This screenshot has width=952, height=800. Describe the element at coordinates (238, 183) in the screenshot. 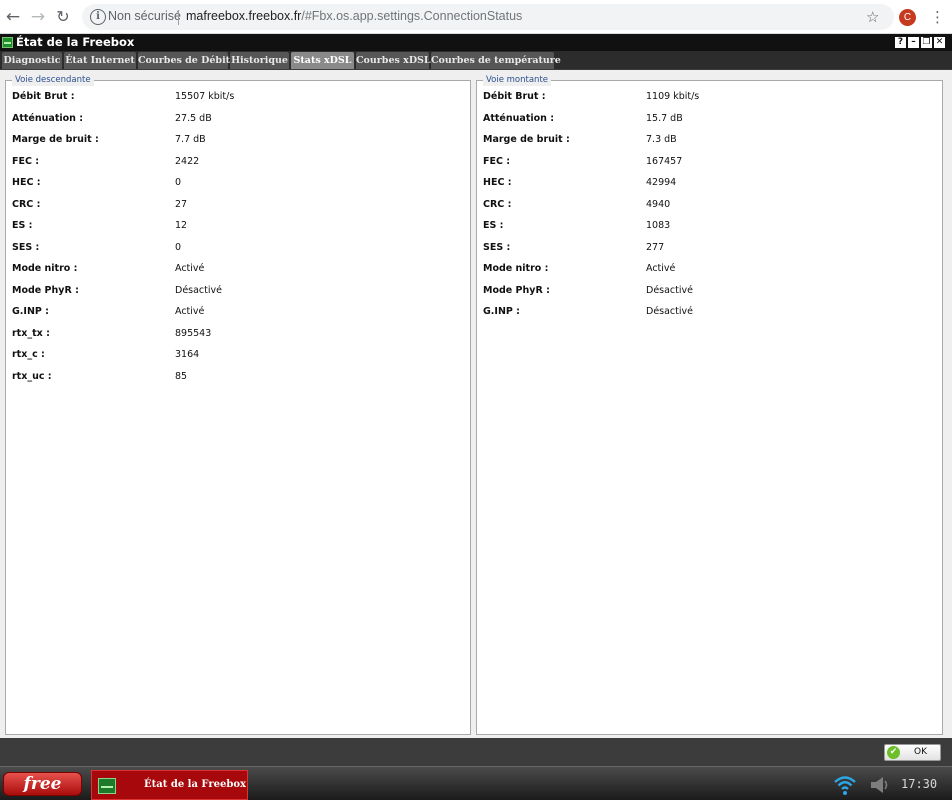

I see `stat-row: HEC : 0` at that location.